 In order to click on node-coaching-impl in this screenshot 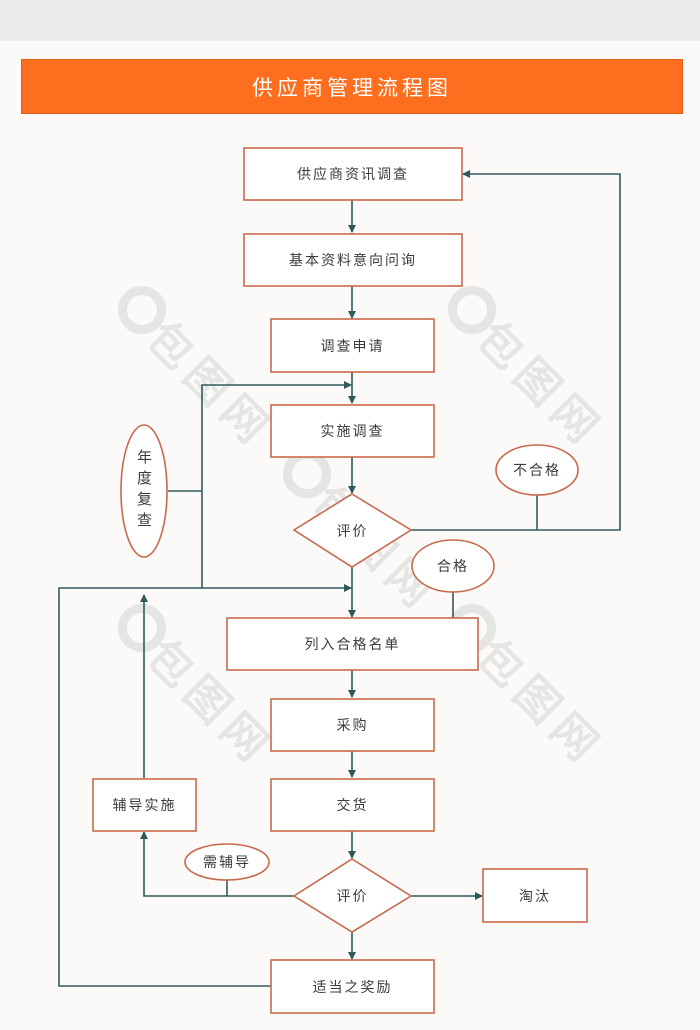, I will do `click(144, 805)`.